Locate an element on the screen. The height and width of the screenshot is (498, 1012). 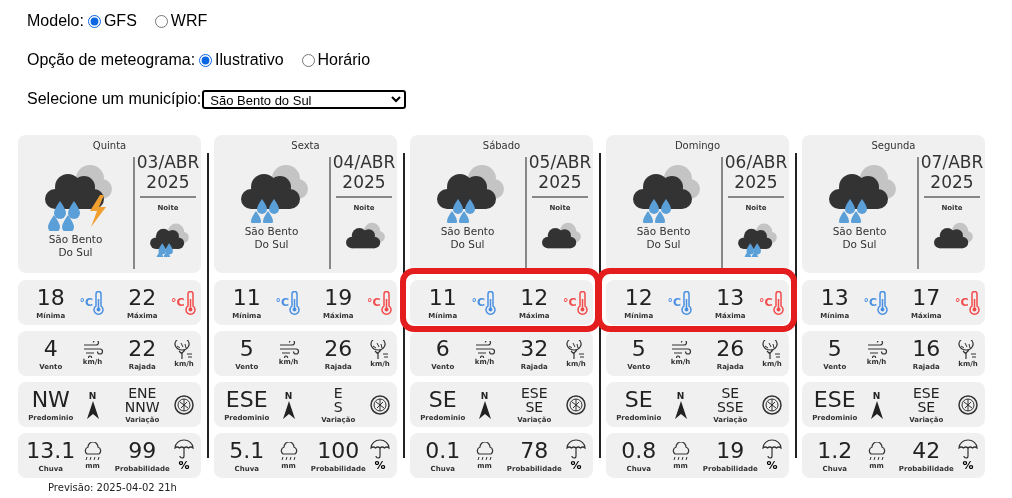
day-name: Segunda is located at coordinates (893, 145).